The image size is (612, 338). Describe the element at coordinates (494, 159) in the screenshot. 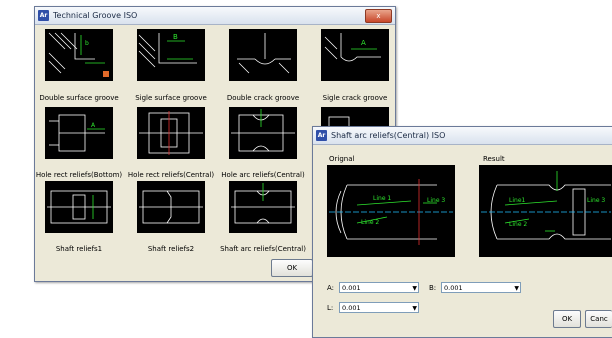

I see `result-group-label: Result` at that location.